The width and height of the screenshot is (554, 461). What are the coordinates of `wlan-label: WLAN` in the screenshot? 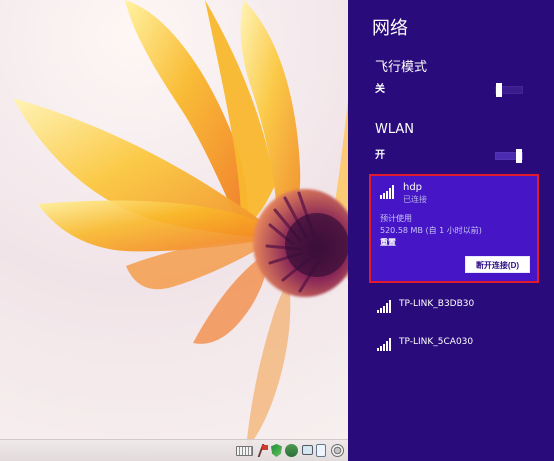 It's located at (395, 129).